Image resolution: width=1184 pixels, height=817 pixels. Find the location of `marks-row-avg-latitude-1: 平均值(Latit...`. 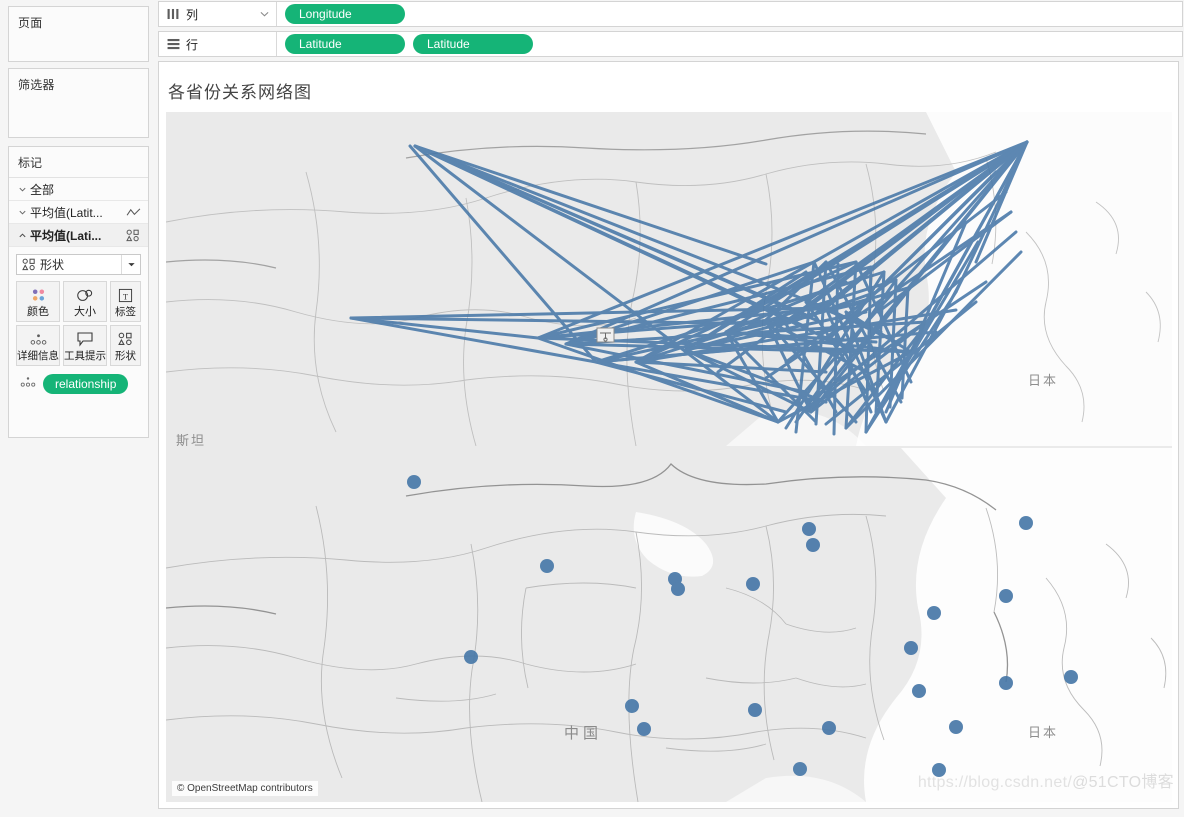

marks-row-avg-latitude-1: 平均值(Latit... is located at coordinates (78, 212).